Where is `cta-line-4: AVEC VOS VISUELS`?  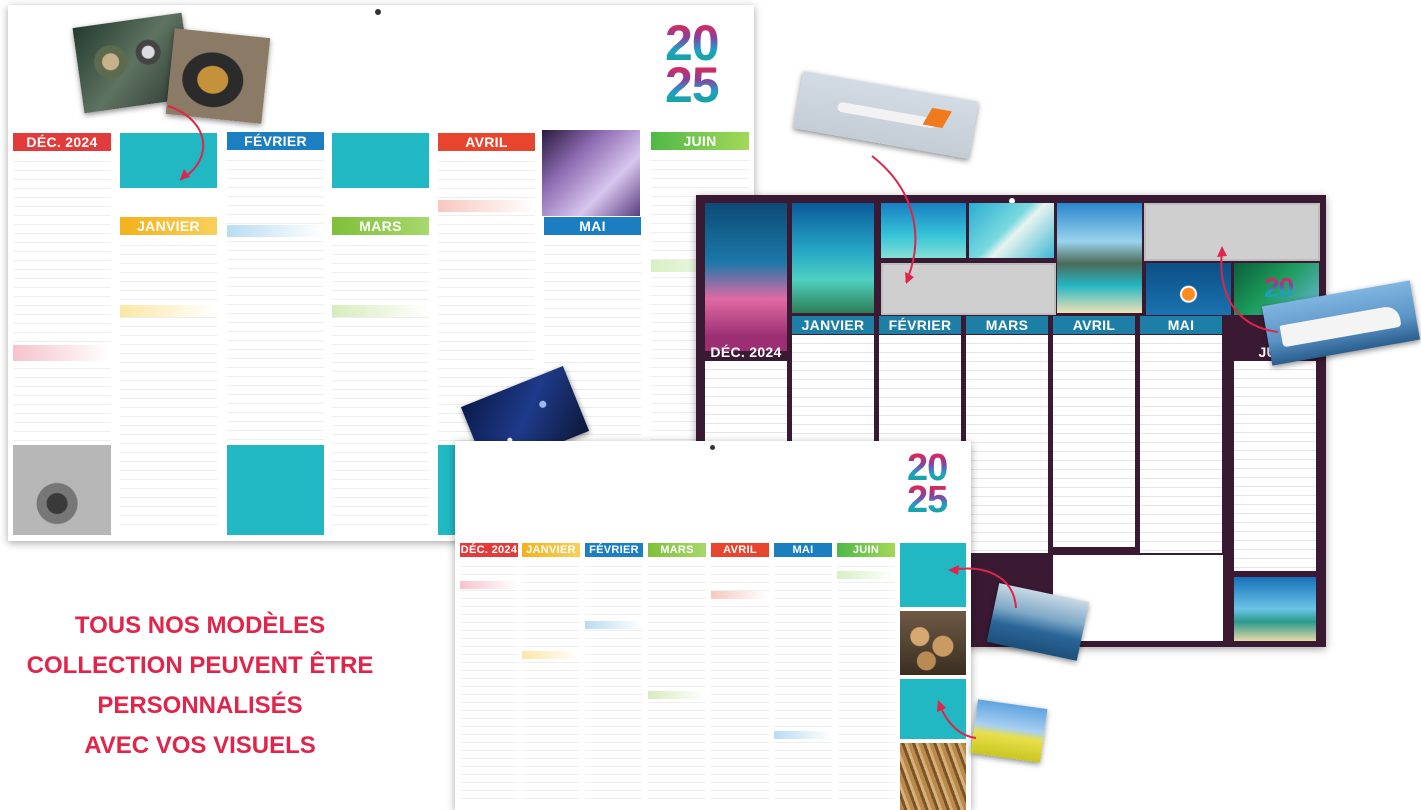 cta-line-4: AVEC VOS VISUELS is located at coordinates (200, 745).